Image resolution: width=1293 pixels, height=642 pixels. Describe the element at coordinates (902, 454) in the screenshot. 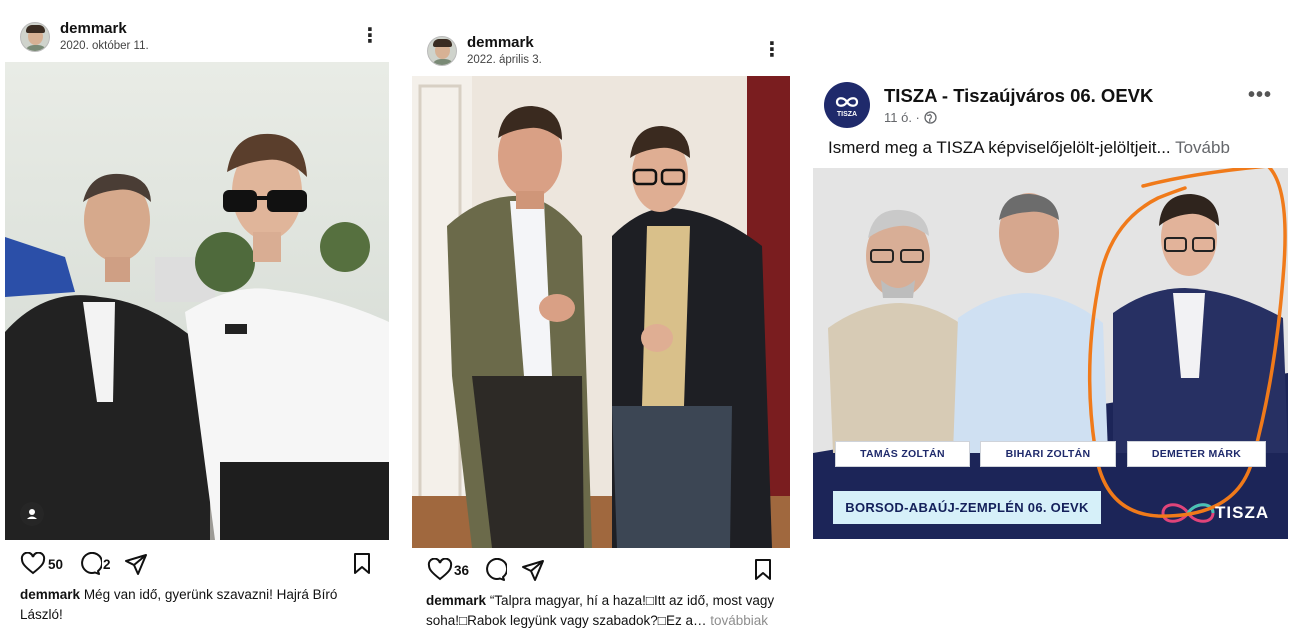

I see `candidate-name-1: TAMÁS ZOLTÁN` at that location.